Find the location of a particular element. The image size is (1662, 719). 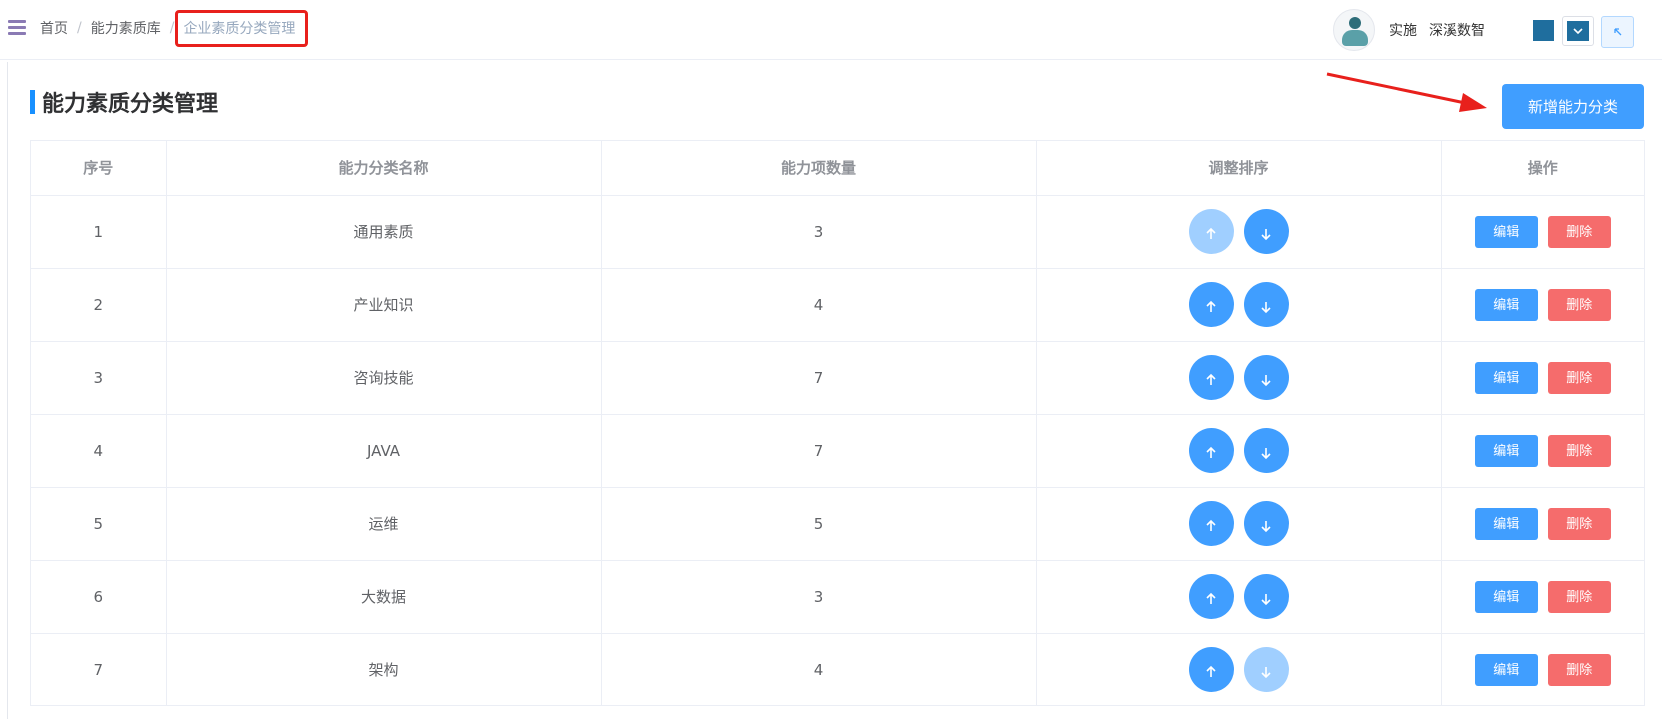

breadcrumb-home: 首页 is located at coordinates (54, 28).